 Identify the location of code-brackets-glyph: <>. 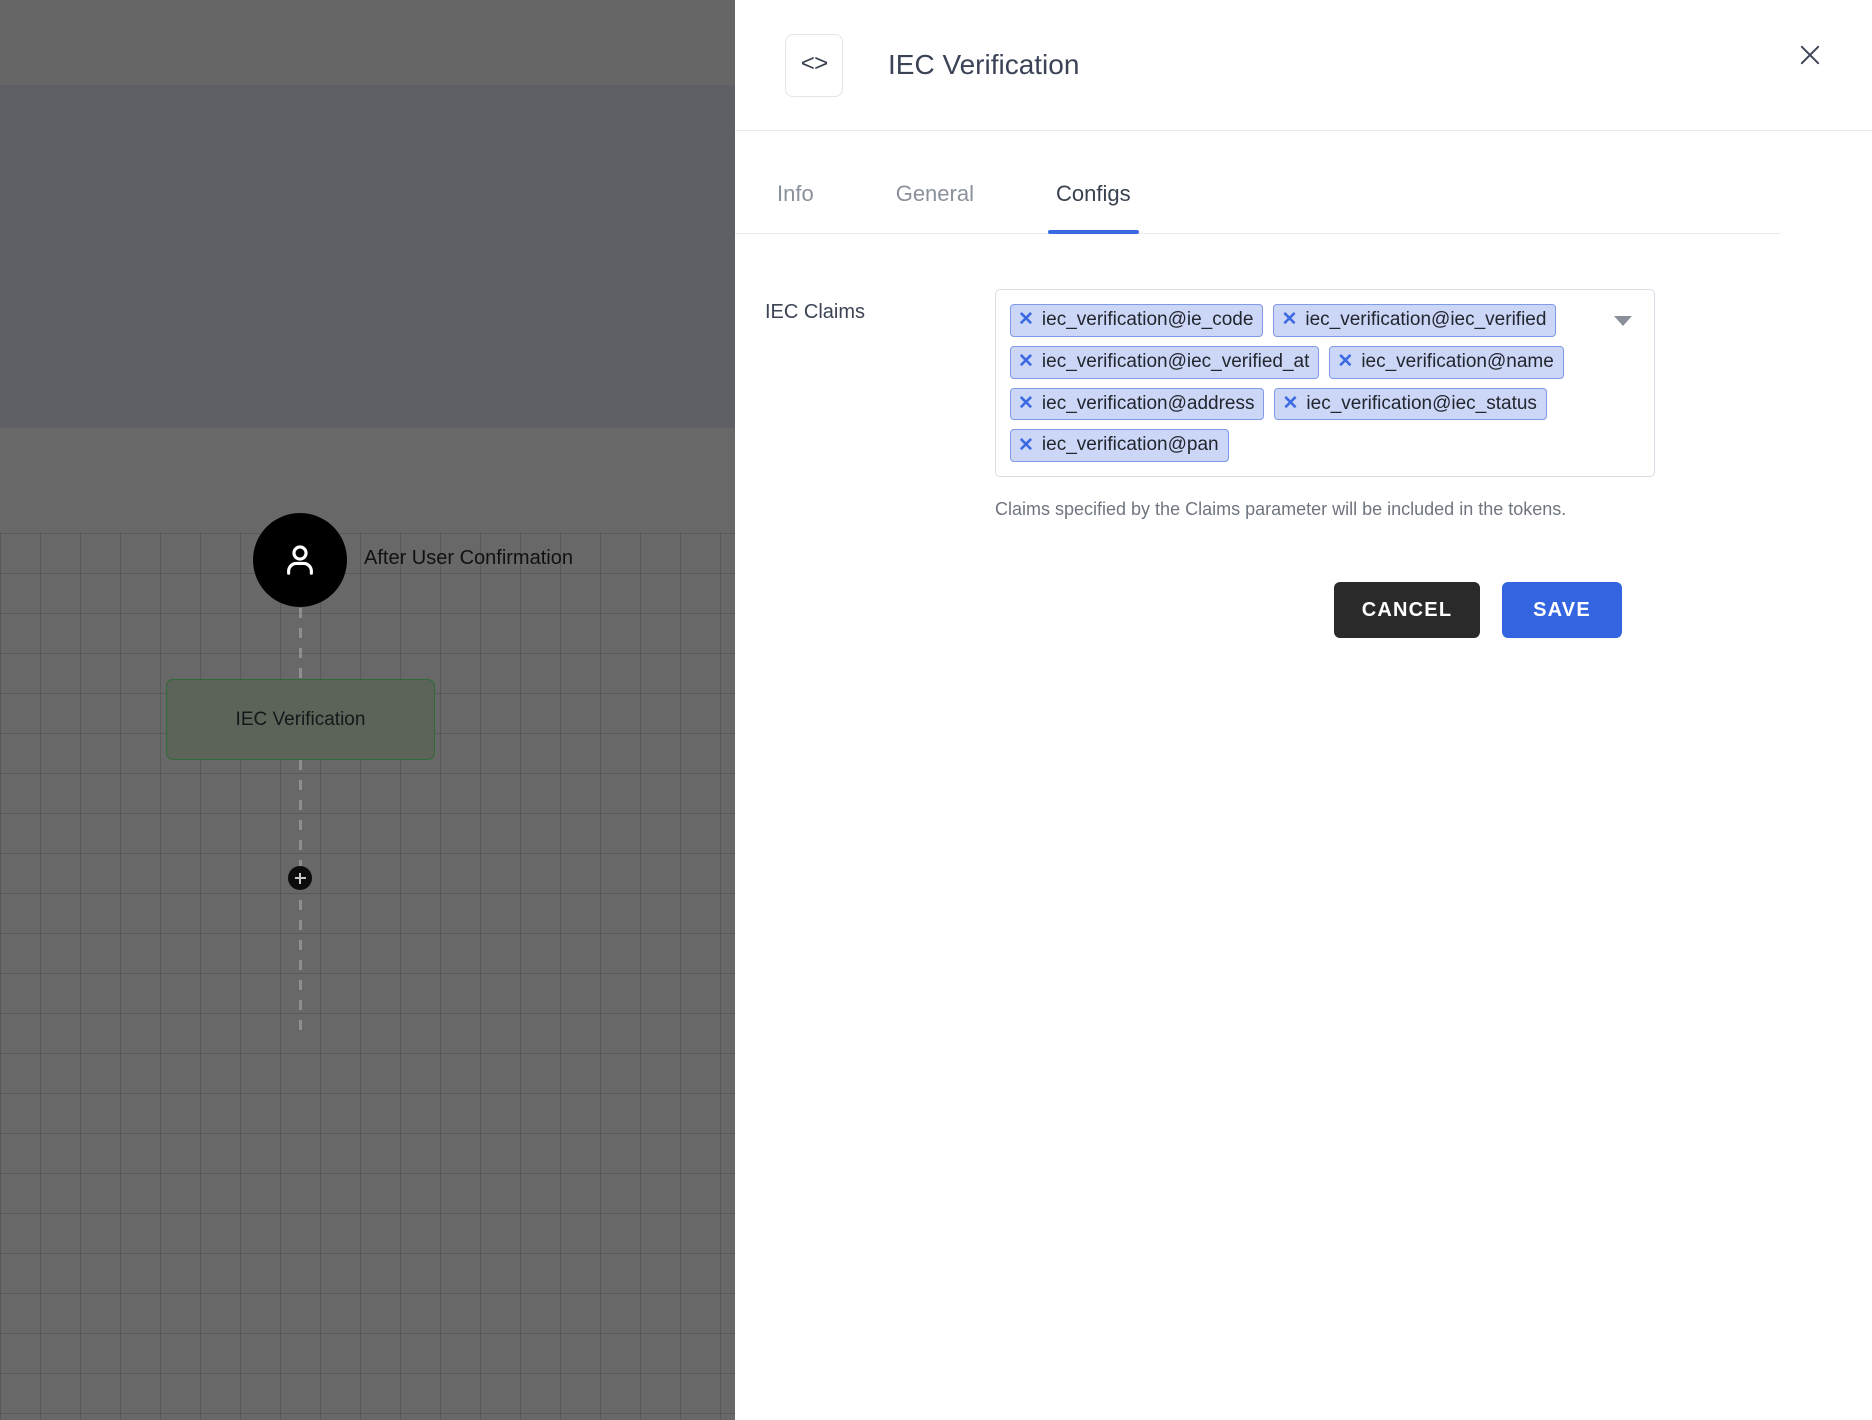
(814, 65).